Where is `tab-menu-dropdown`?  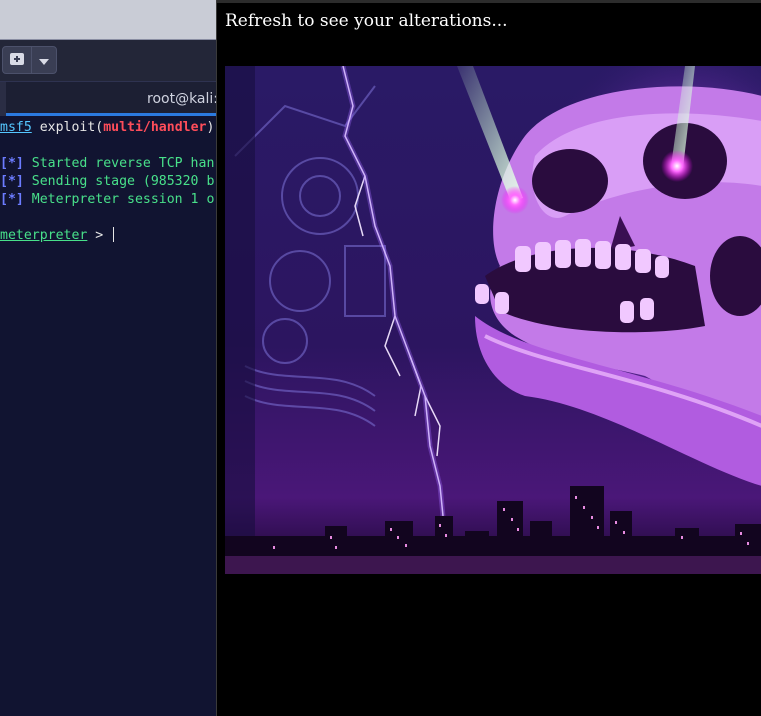 tab-menu-dropdown is located at coordinates (44, 60).